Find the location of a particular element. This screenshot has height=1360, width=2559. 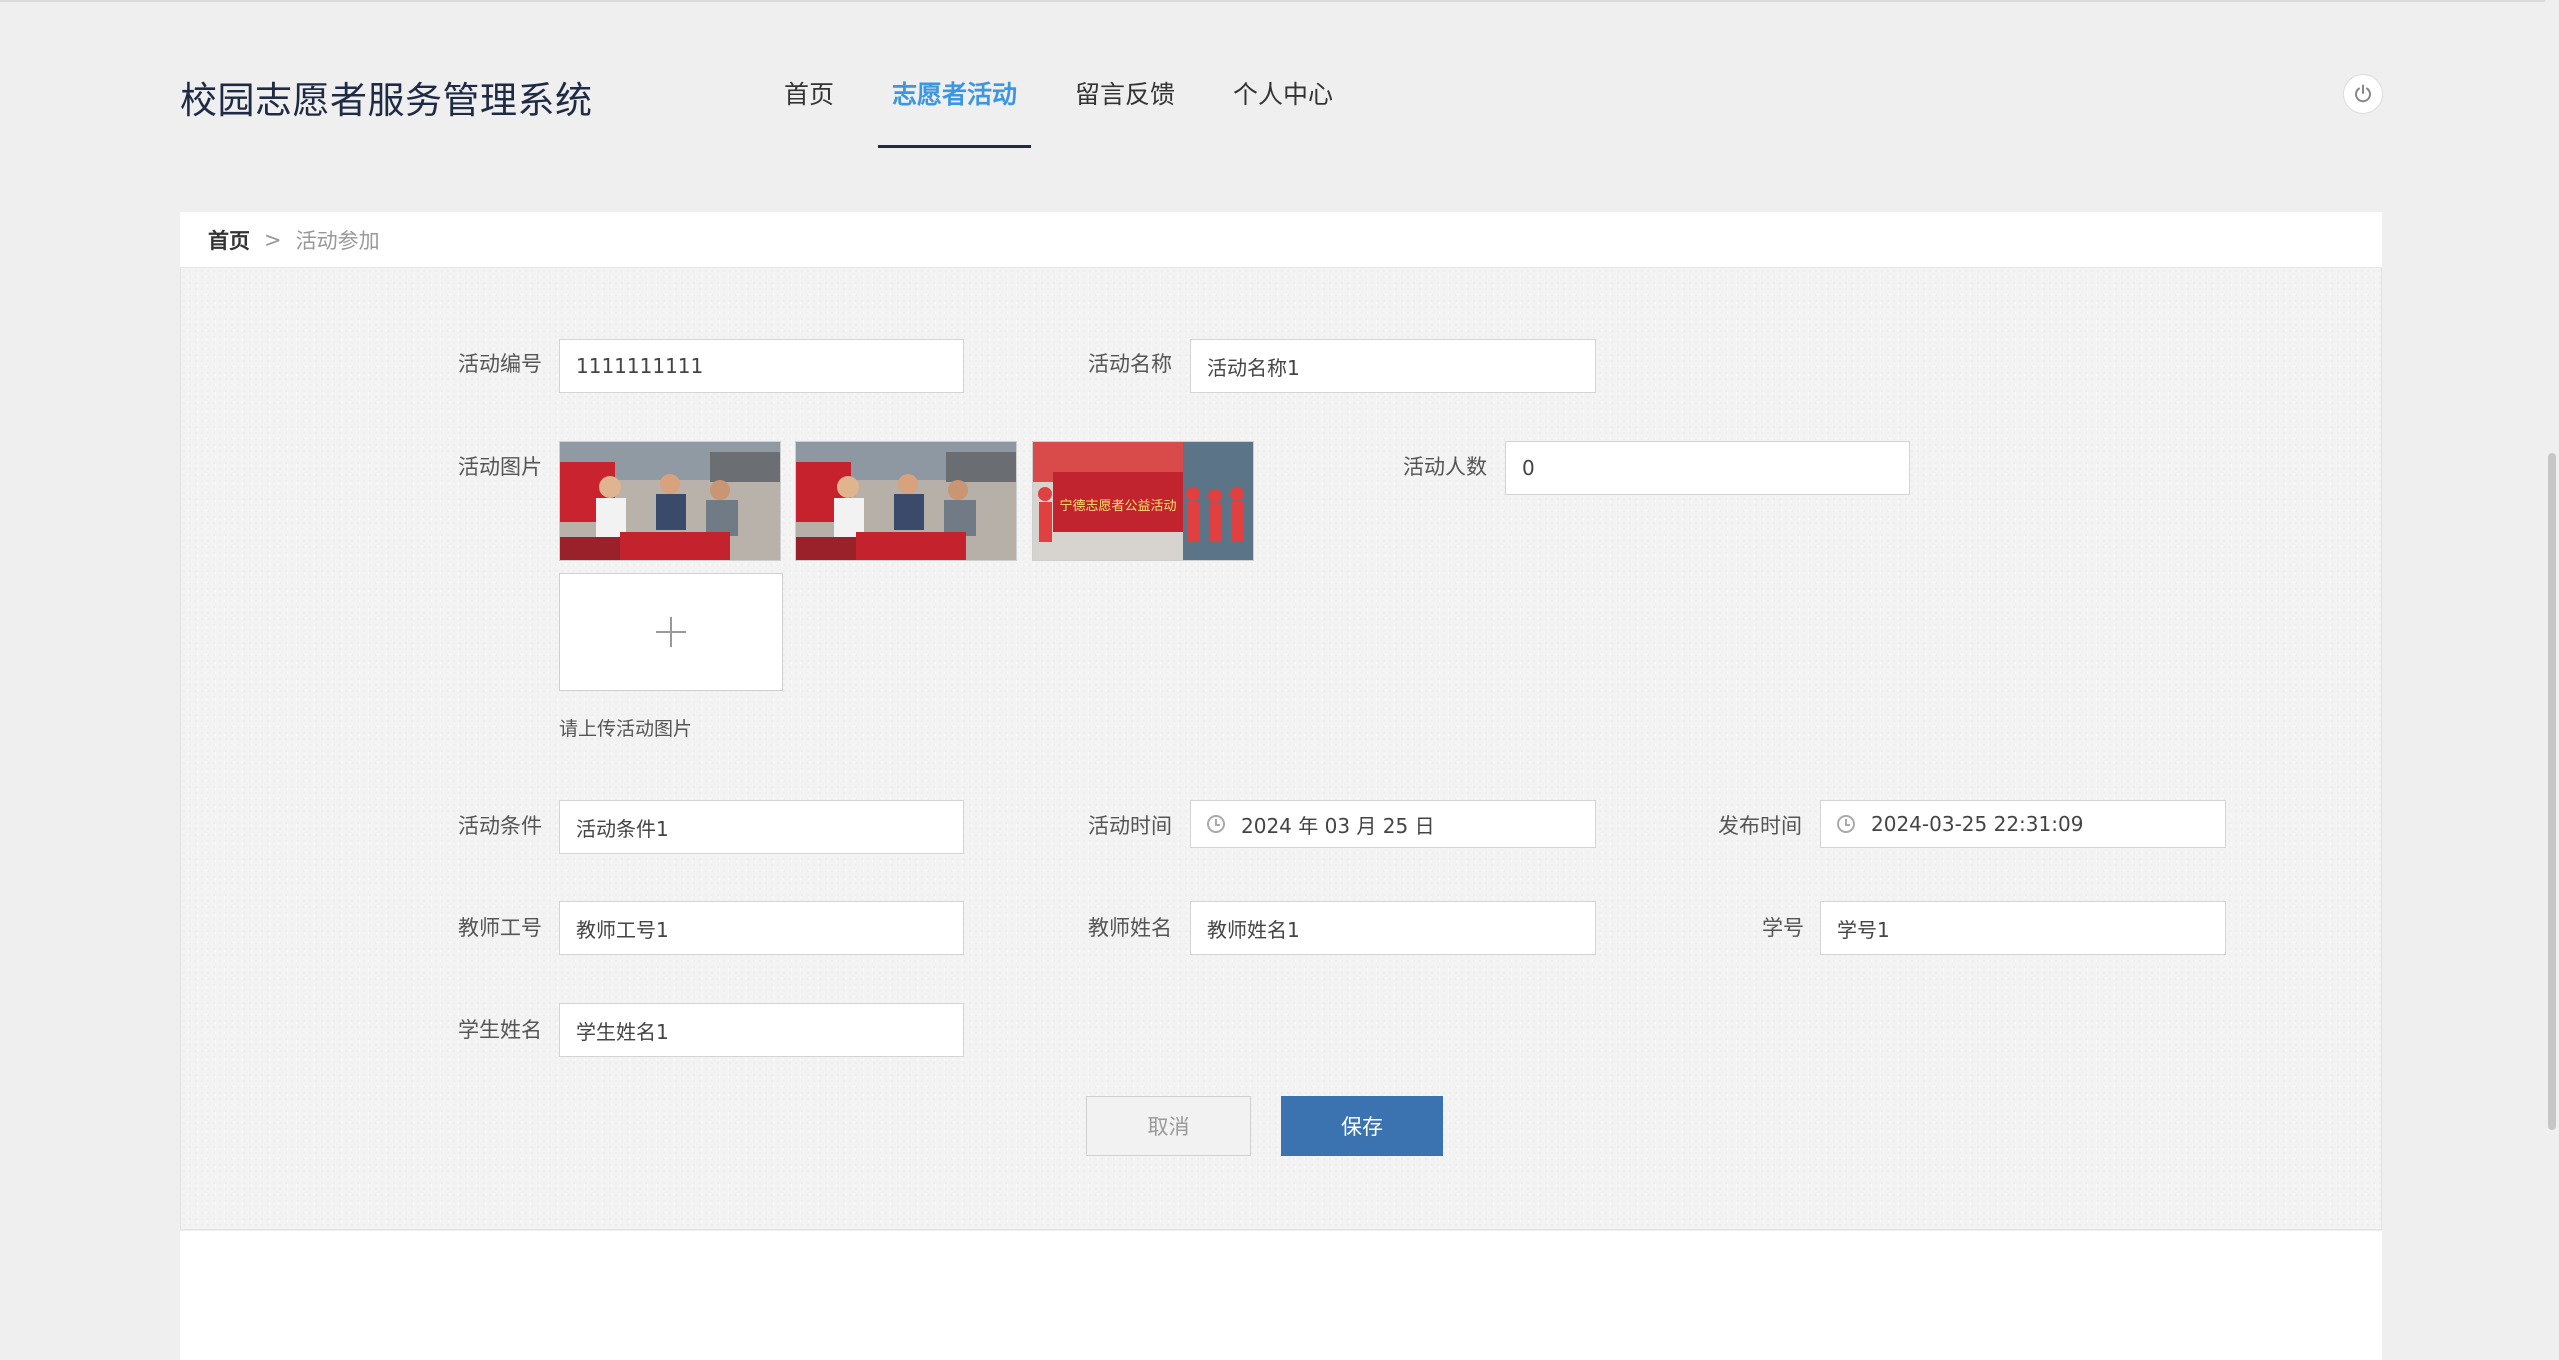

activity-condition-field: 活动条件1 is located at coordinates (761, 827).